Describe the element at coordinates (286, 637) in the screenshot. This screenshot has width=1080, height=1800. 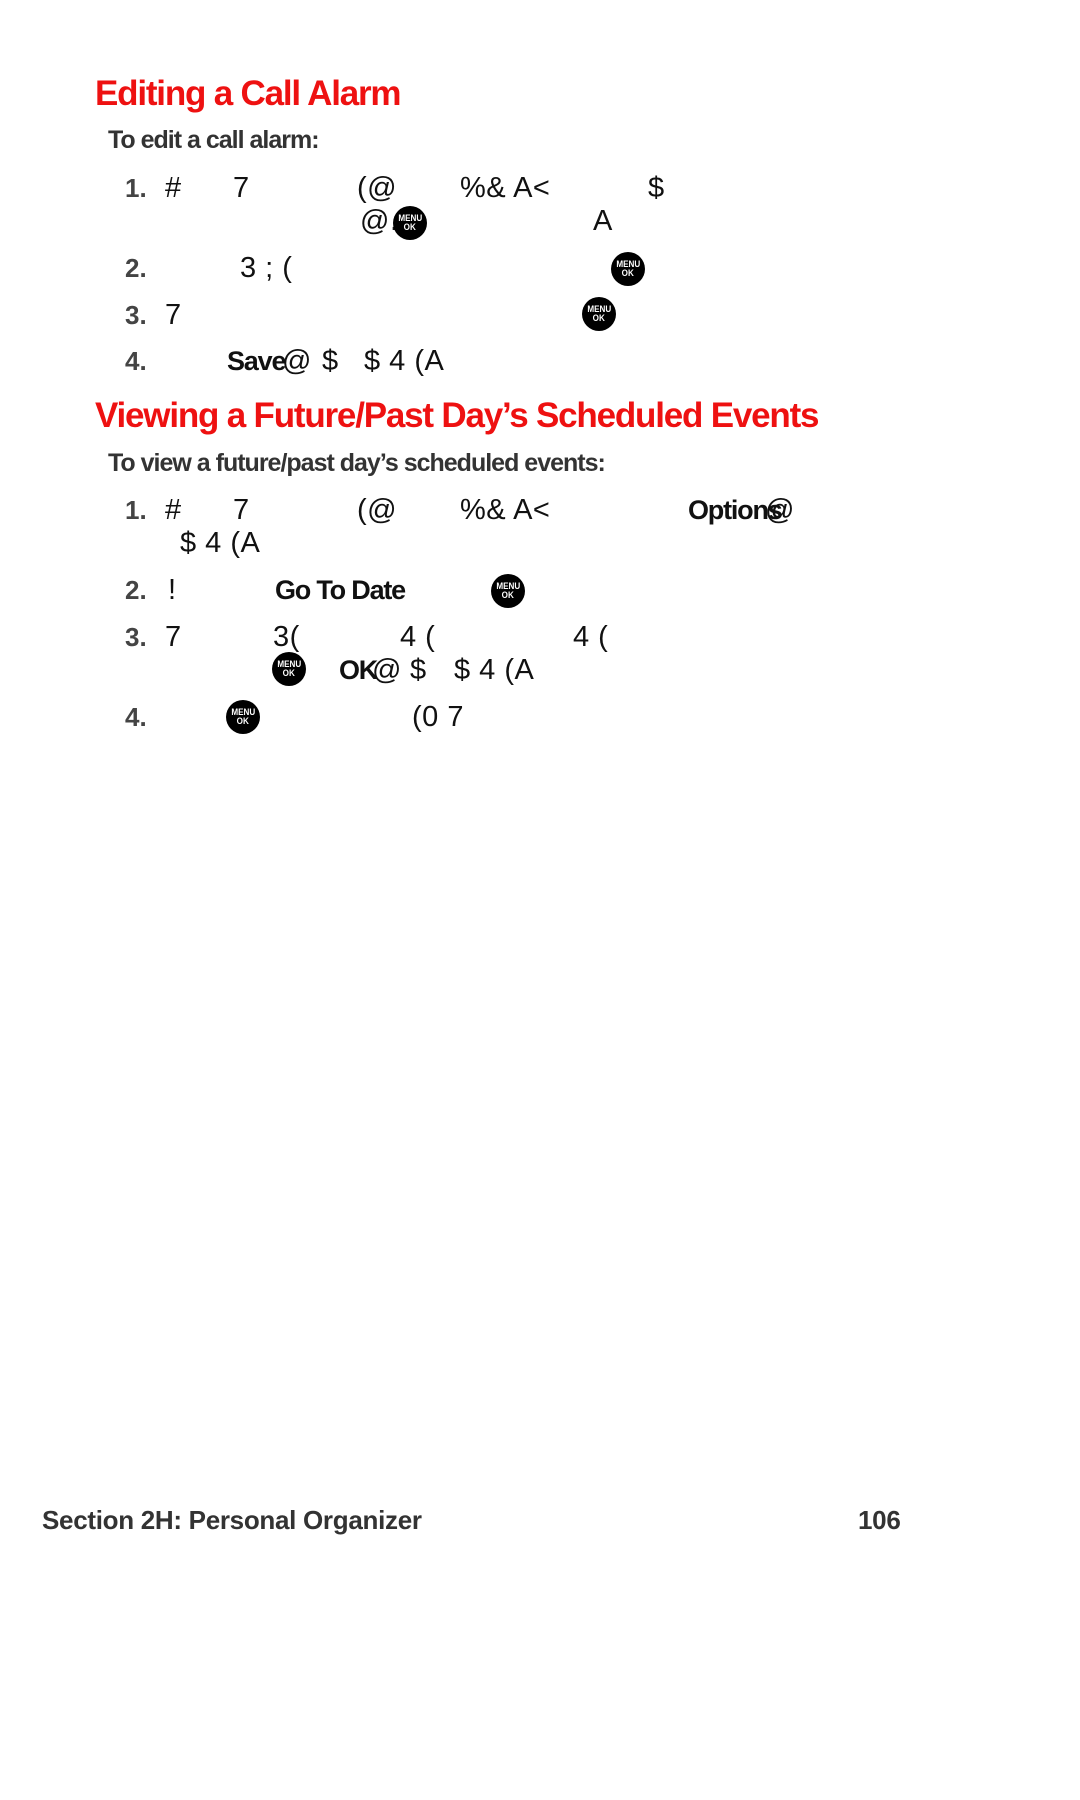
I see `step-text-fragment: 3(` at that location.